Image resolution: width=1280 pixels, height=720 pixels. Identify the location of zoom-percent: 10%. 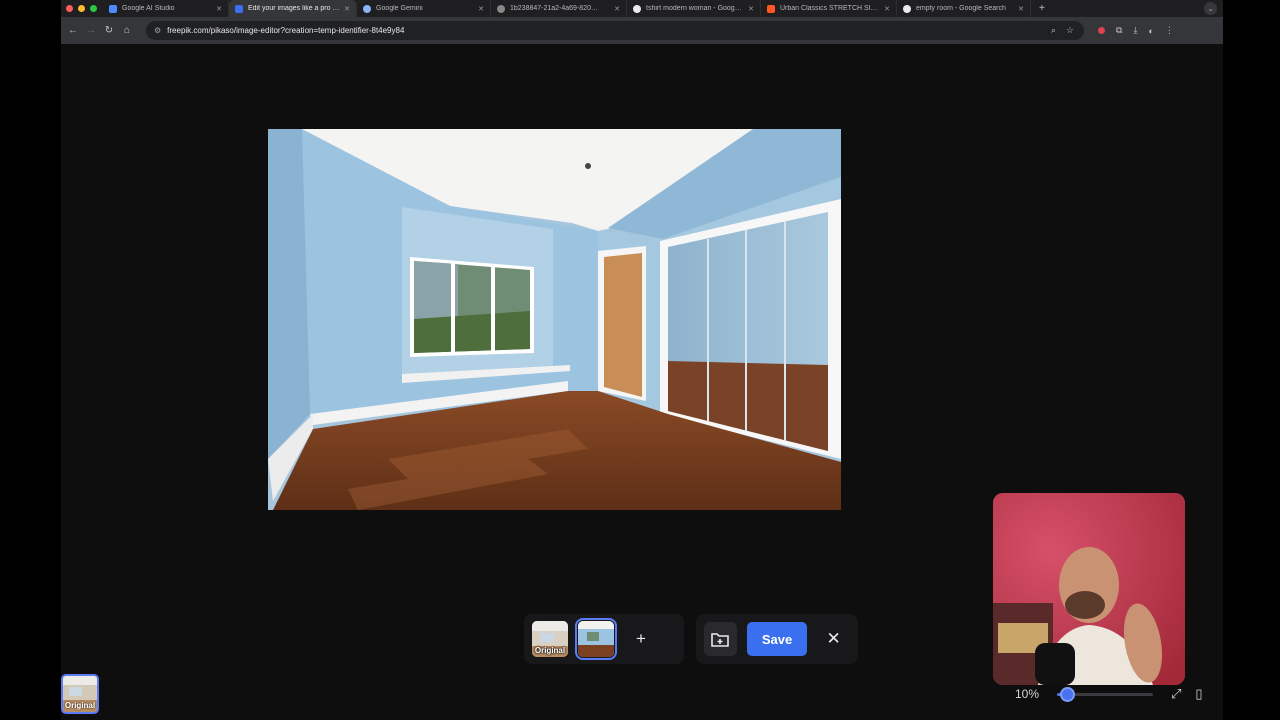
(1027, 694).